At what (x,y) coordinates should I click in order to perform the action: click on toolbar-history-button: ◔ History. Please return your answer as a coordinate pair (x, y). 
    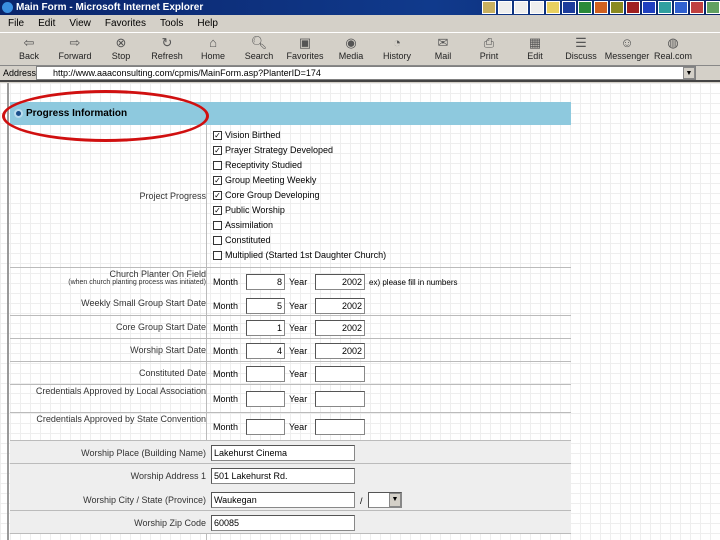
    Looking at the image, I should click on (397, 49).